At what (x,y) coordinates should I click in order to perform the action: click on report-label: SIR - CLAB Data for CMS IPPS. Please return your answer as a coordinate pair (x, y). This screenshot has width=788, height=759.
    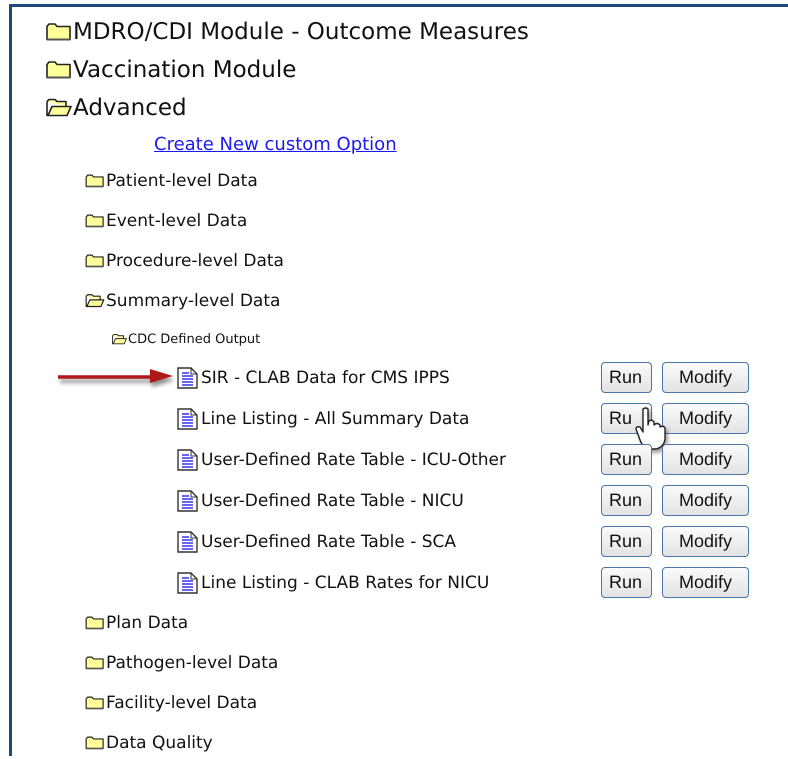
    Looking at the image, I should click on (401, 378).